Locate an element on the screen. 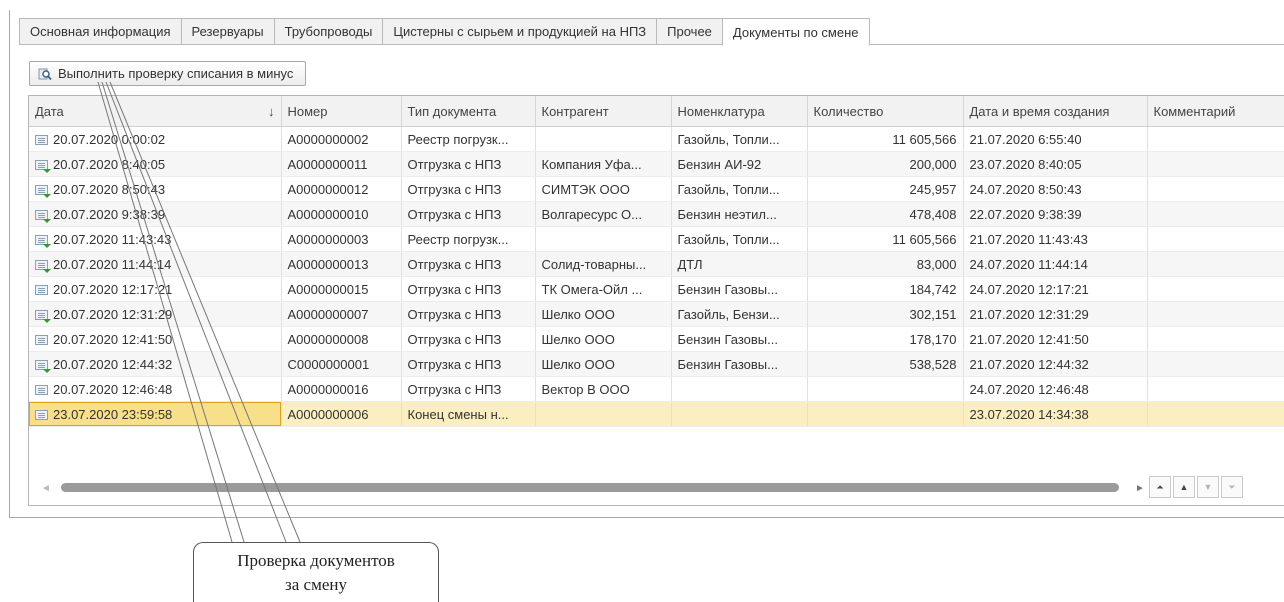 Image resolution: width=1284 pixels, height=602 pixels. cell-created: 24.07.2020 12:17:21 is located at coordinates (1055, 289).